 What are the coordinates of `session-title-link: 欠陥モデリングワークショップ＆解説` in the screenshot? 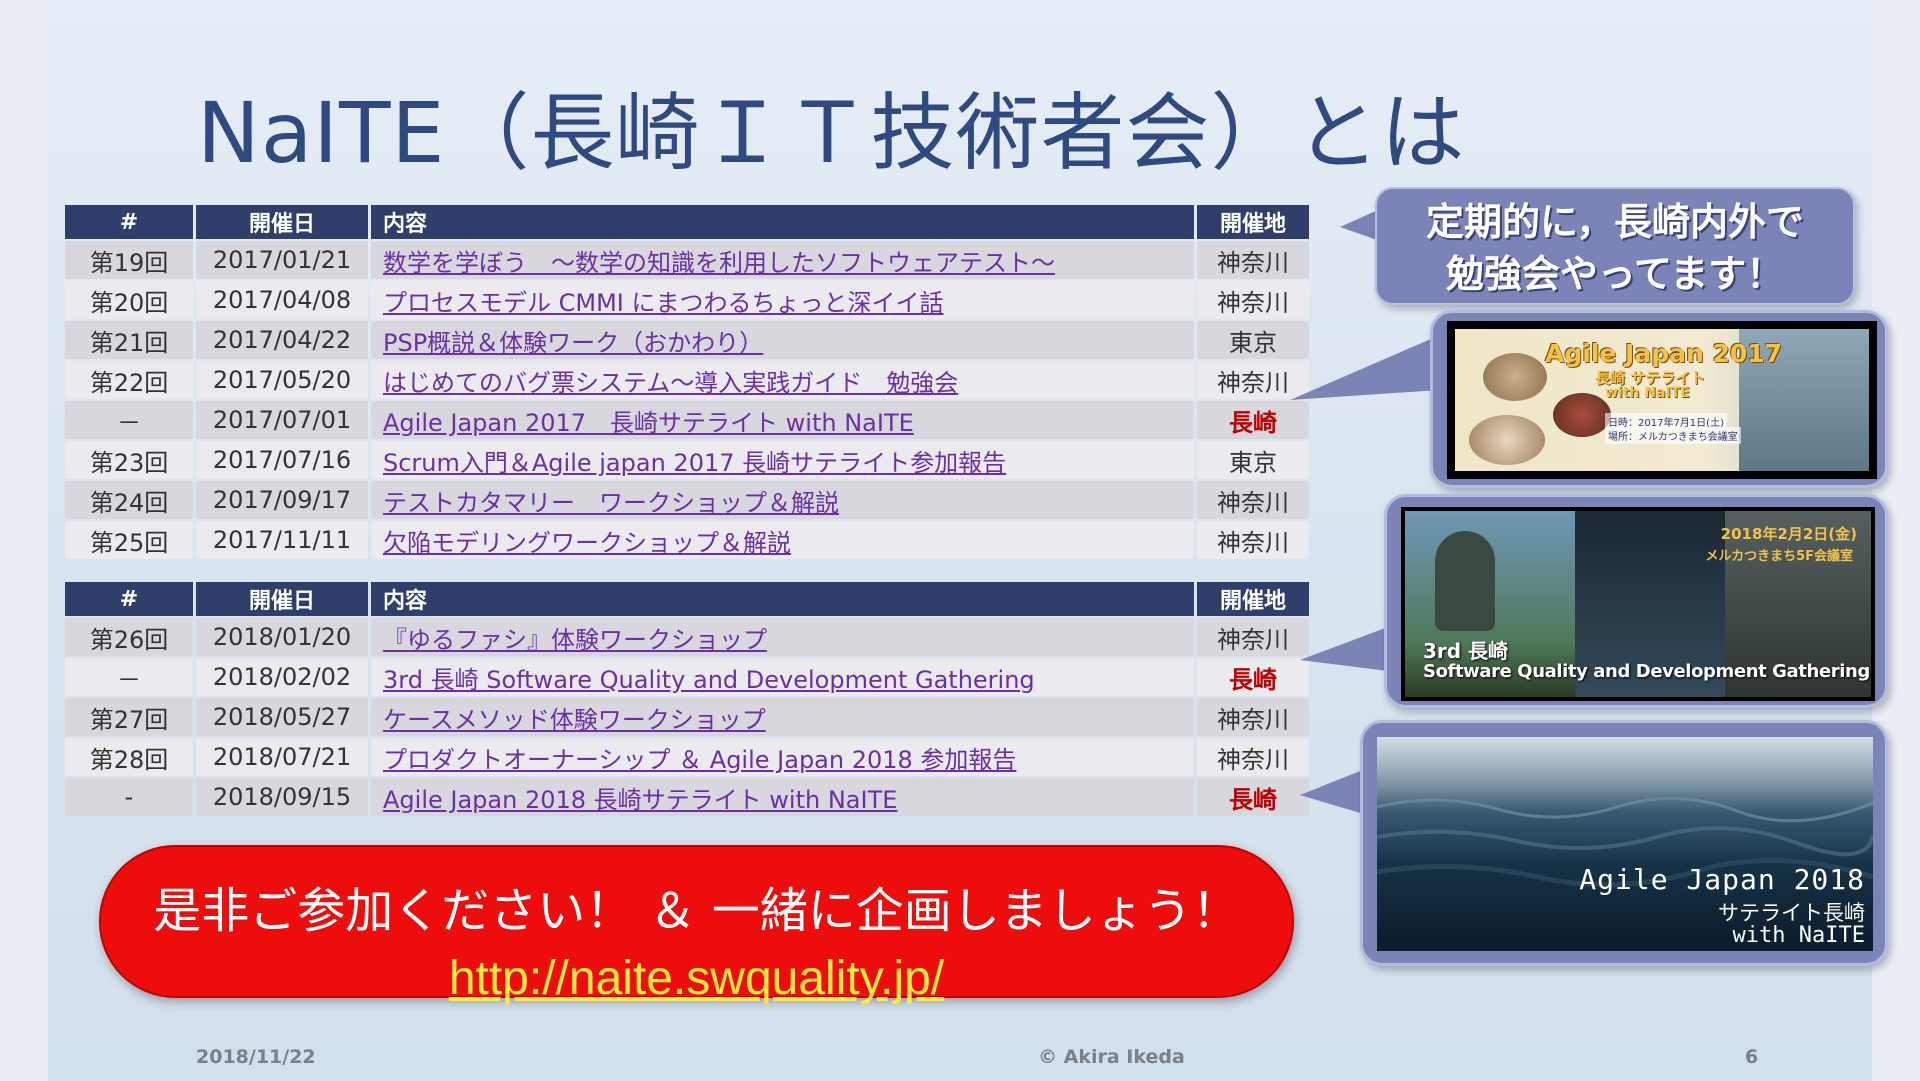 It's located at (587, 543).